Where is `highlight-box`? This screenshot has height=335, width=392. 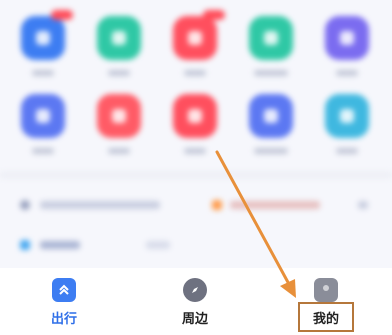
highlight-box is located at coordinates (326, 317).